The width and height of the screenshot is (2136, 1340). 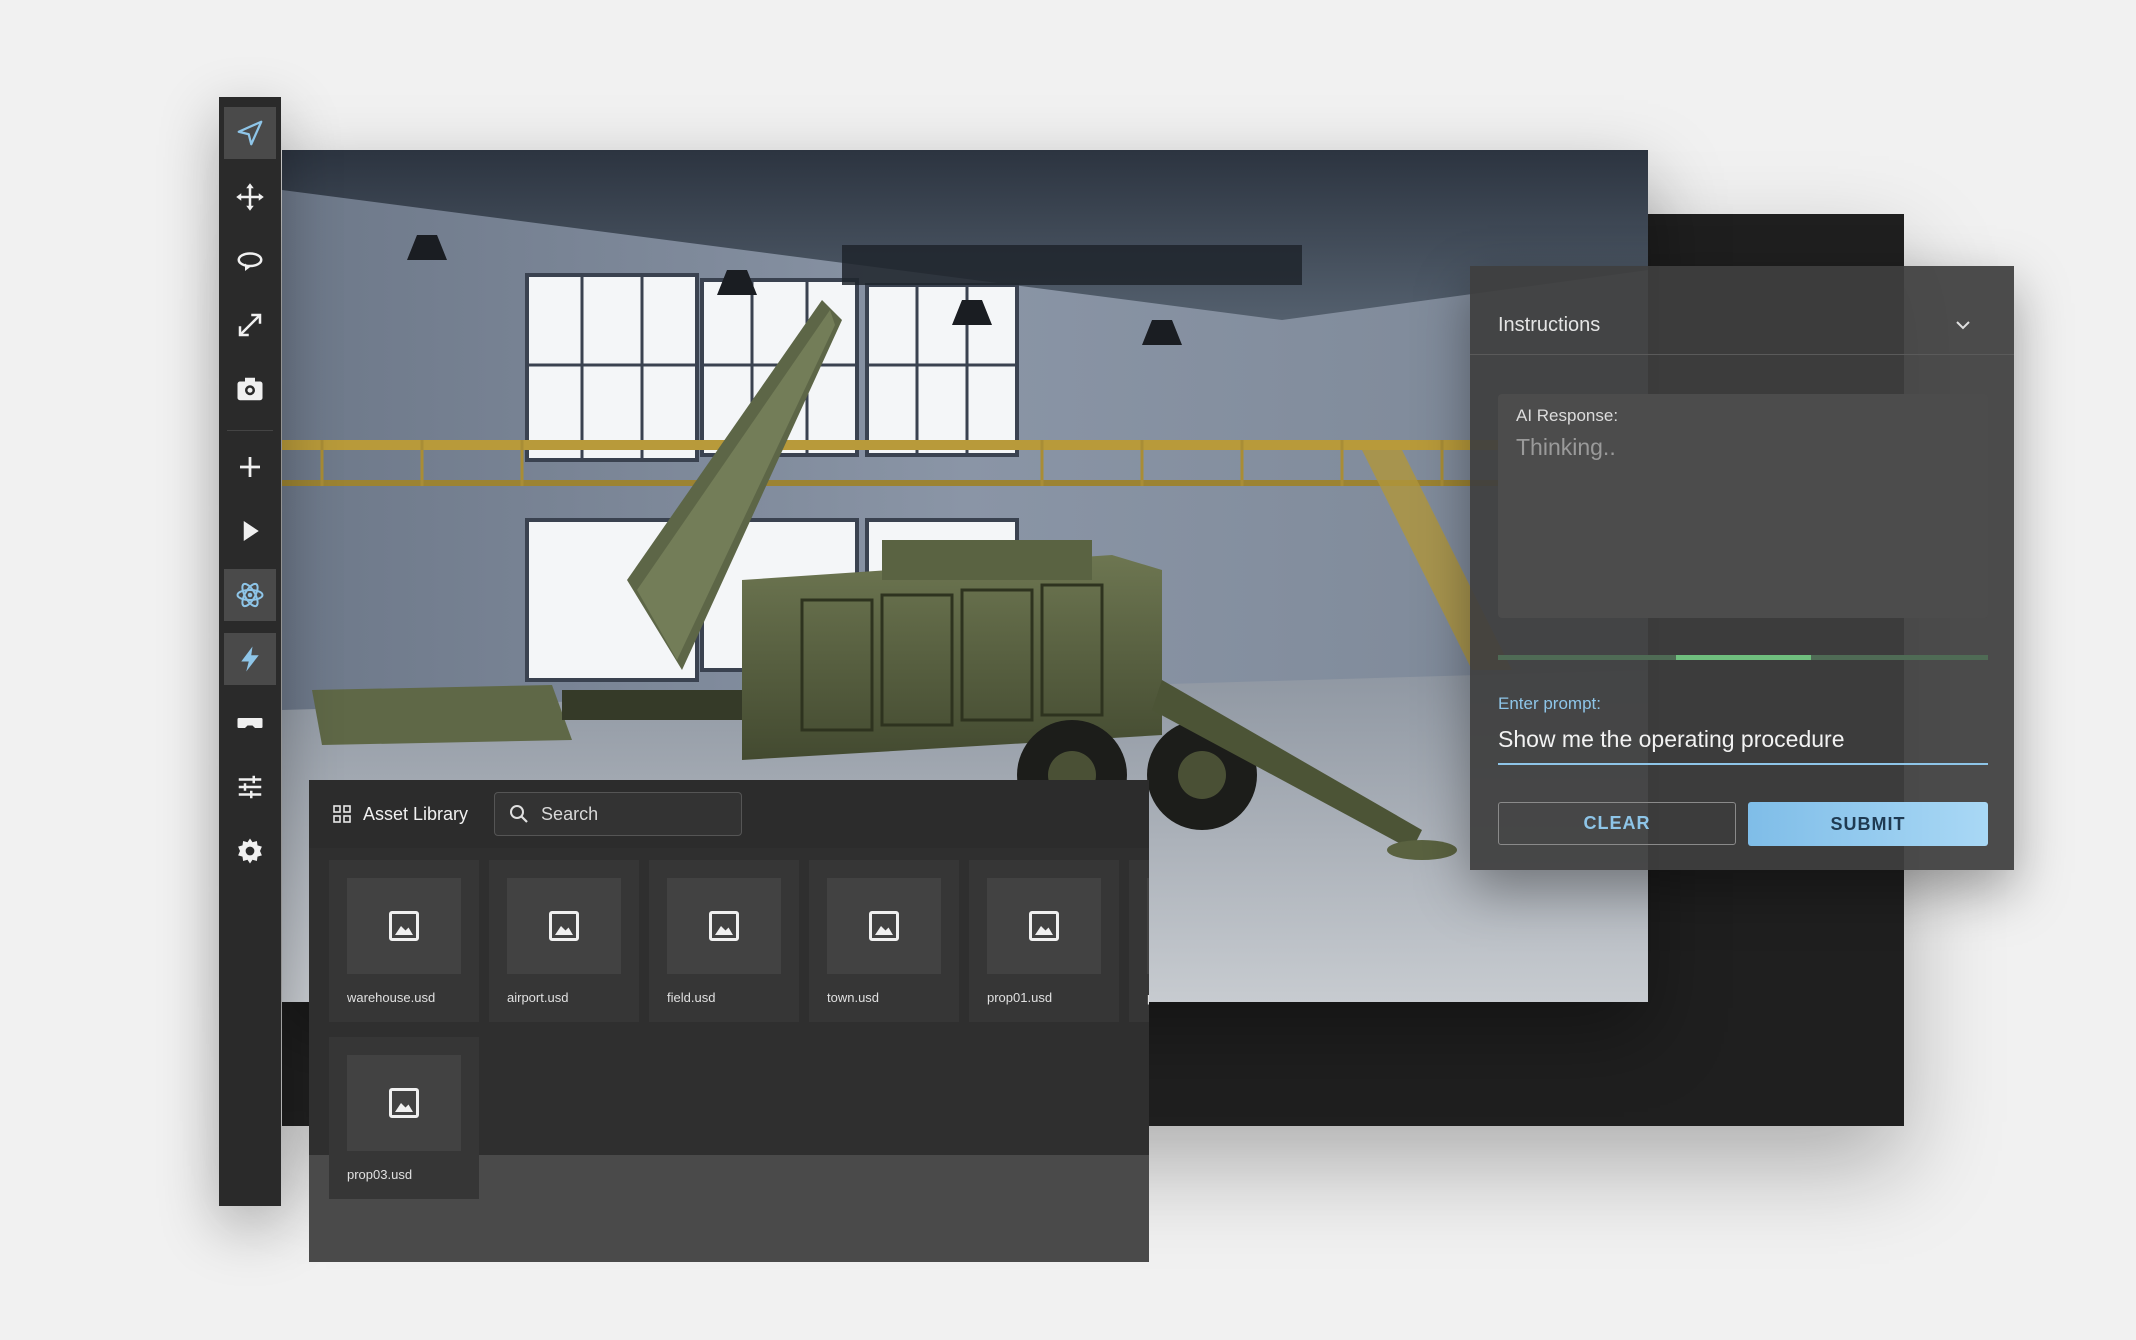 I want to click on scale-tool-button, so click(x=250, y=325).